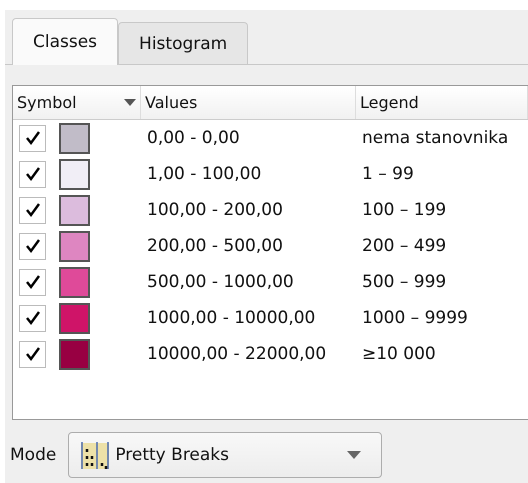  What do you see at coordinates (33, 455) in the screenshot?
I see `mode-label: Mode` at bounding box center [33, 455].